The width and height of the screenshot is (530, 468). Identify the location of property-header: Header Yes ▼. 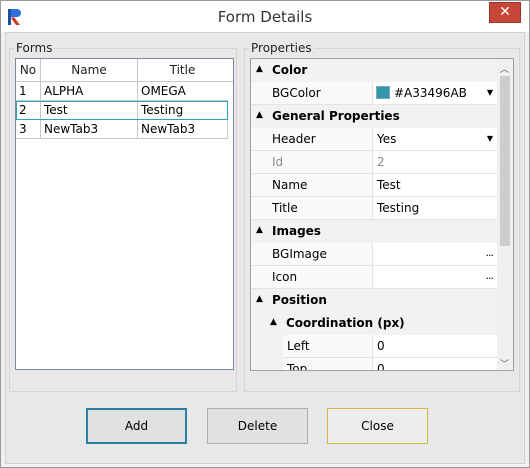
(374, 139).